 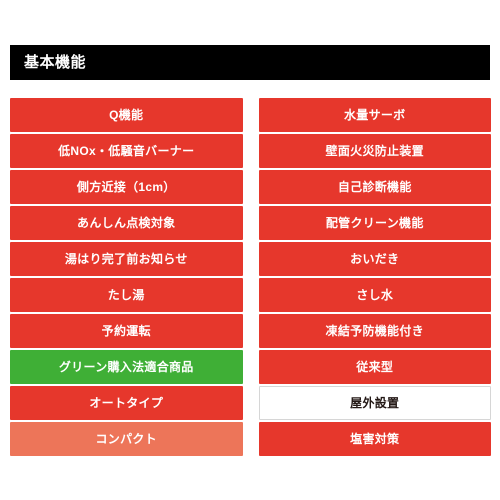 I want to click on feature-item: オートタイプ, so click(x=126, y=403).